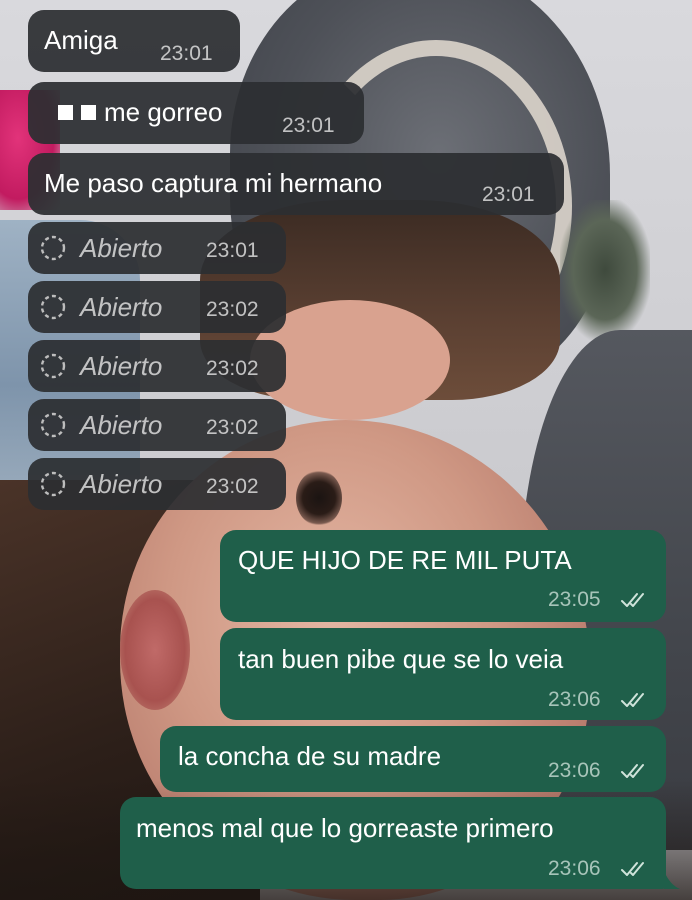  I want to click on message-bubble-incoming: Amiga 23:01, so click(134, 41).